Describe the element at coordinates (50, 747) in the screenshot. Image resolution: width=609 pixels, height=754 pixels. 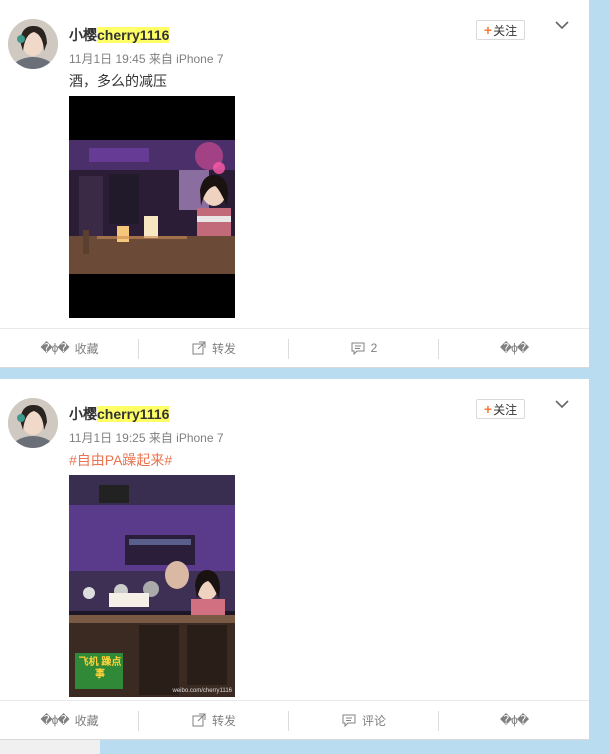
I see `footer-strip` at that location.